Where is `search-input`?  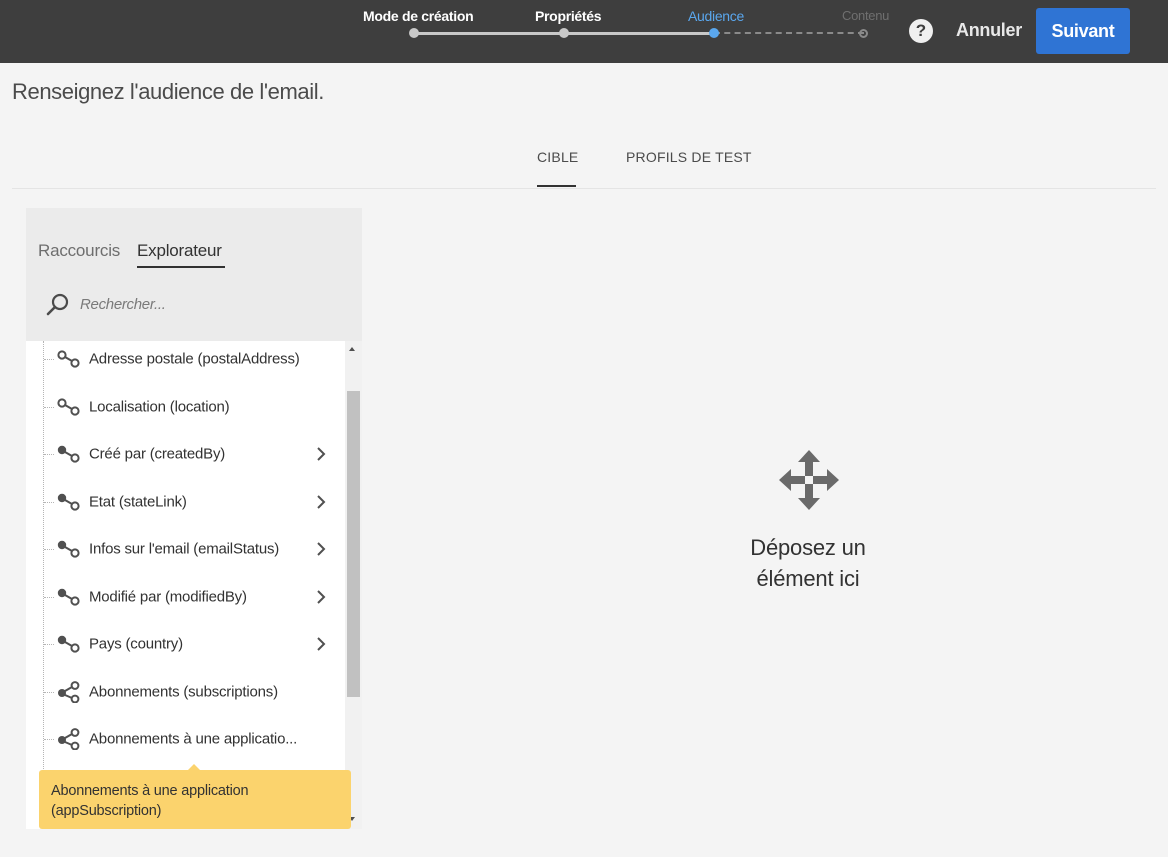 search-input is located at coordinates (210, 304).